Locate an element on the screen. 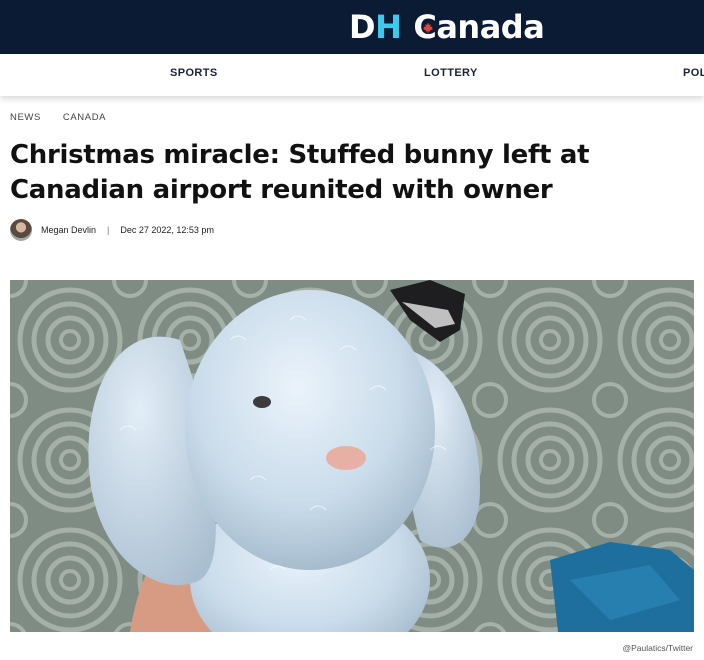 The height and width of the screenshot is (660, 704). nav-item-politics: POL is located at coordinates (693, 73).